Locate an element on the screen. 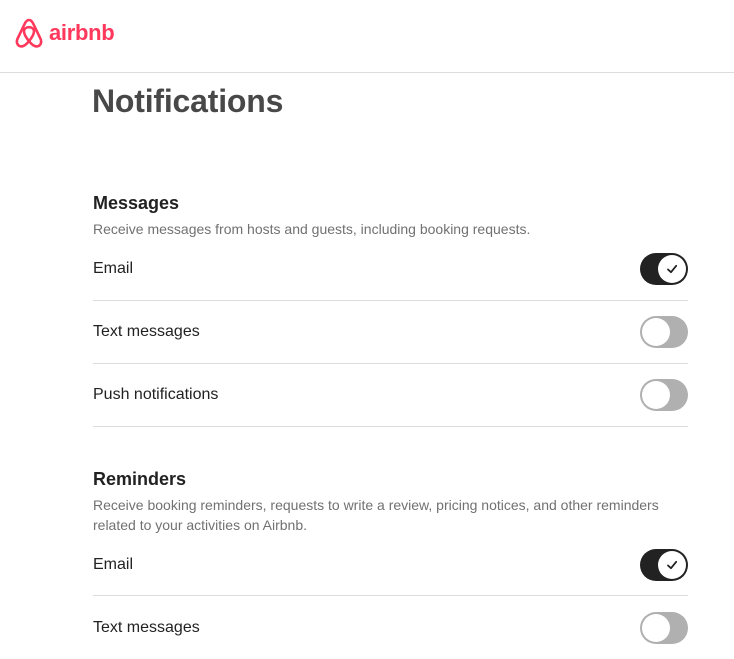 Image resolution: width=734 pixels, height=659 pixels. section-title: Messages is located at coordinates (136, 203).